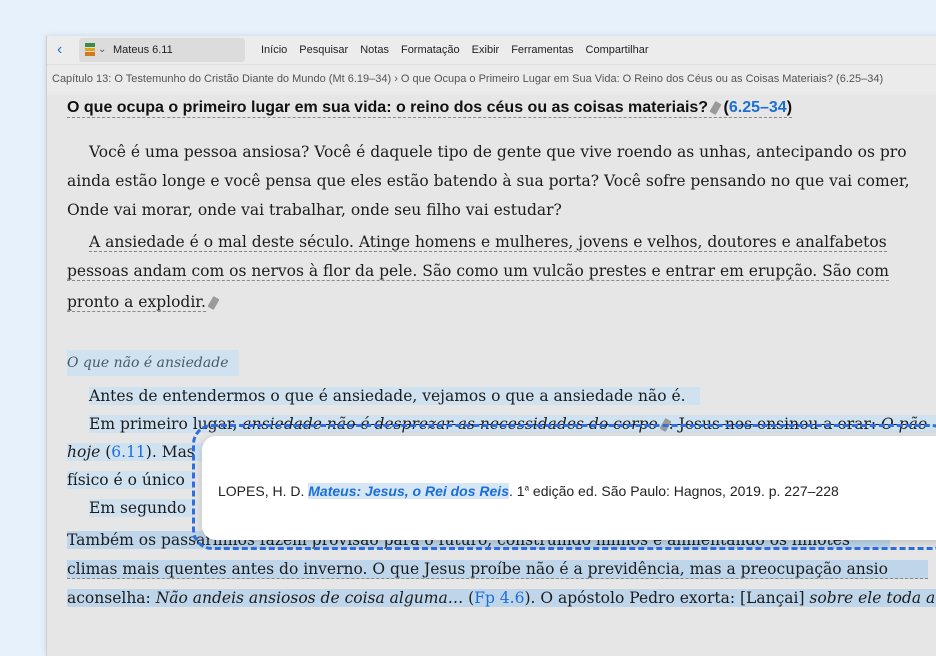  I want to click on paragraph-line: pronto a explodir., so click(143, 302).